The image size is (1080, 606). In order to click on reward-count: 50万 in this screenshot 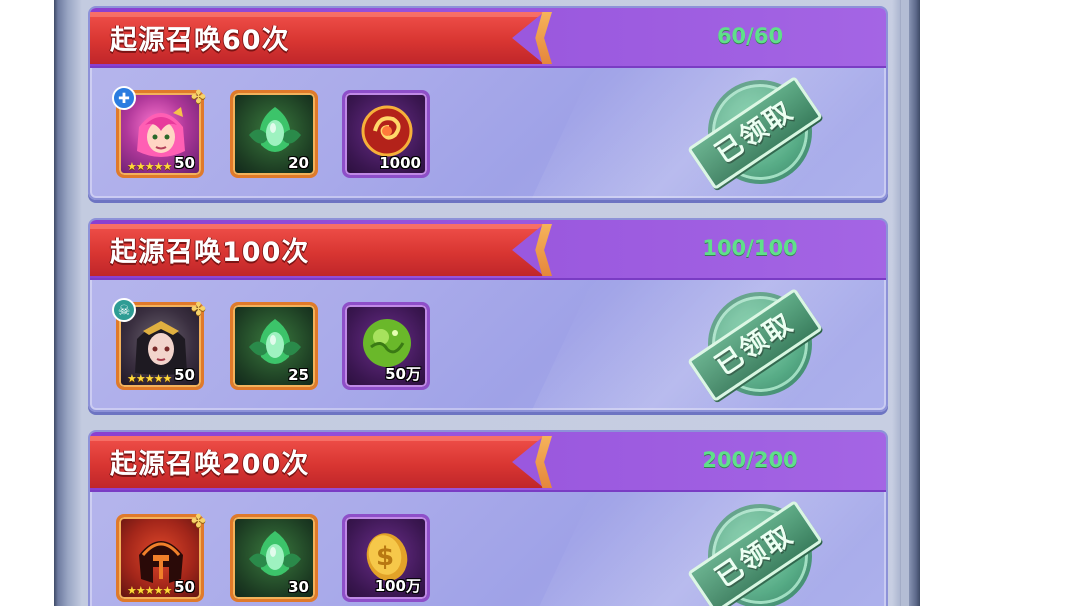, I will do `click(403, 374)`.